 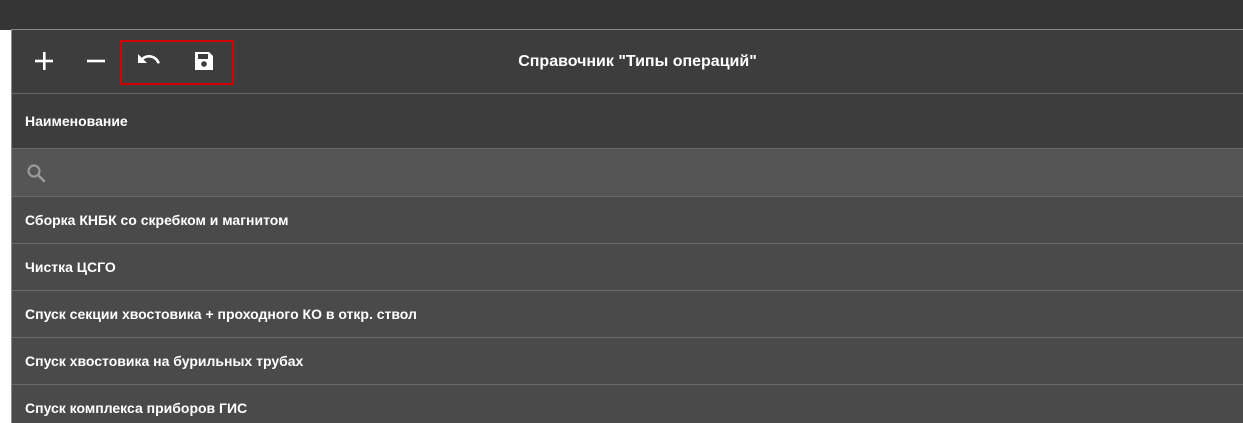 I want to click on list-item: Сборка КНБК со скребком и магнитом, so click(x=627, y=220).